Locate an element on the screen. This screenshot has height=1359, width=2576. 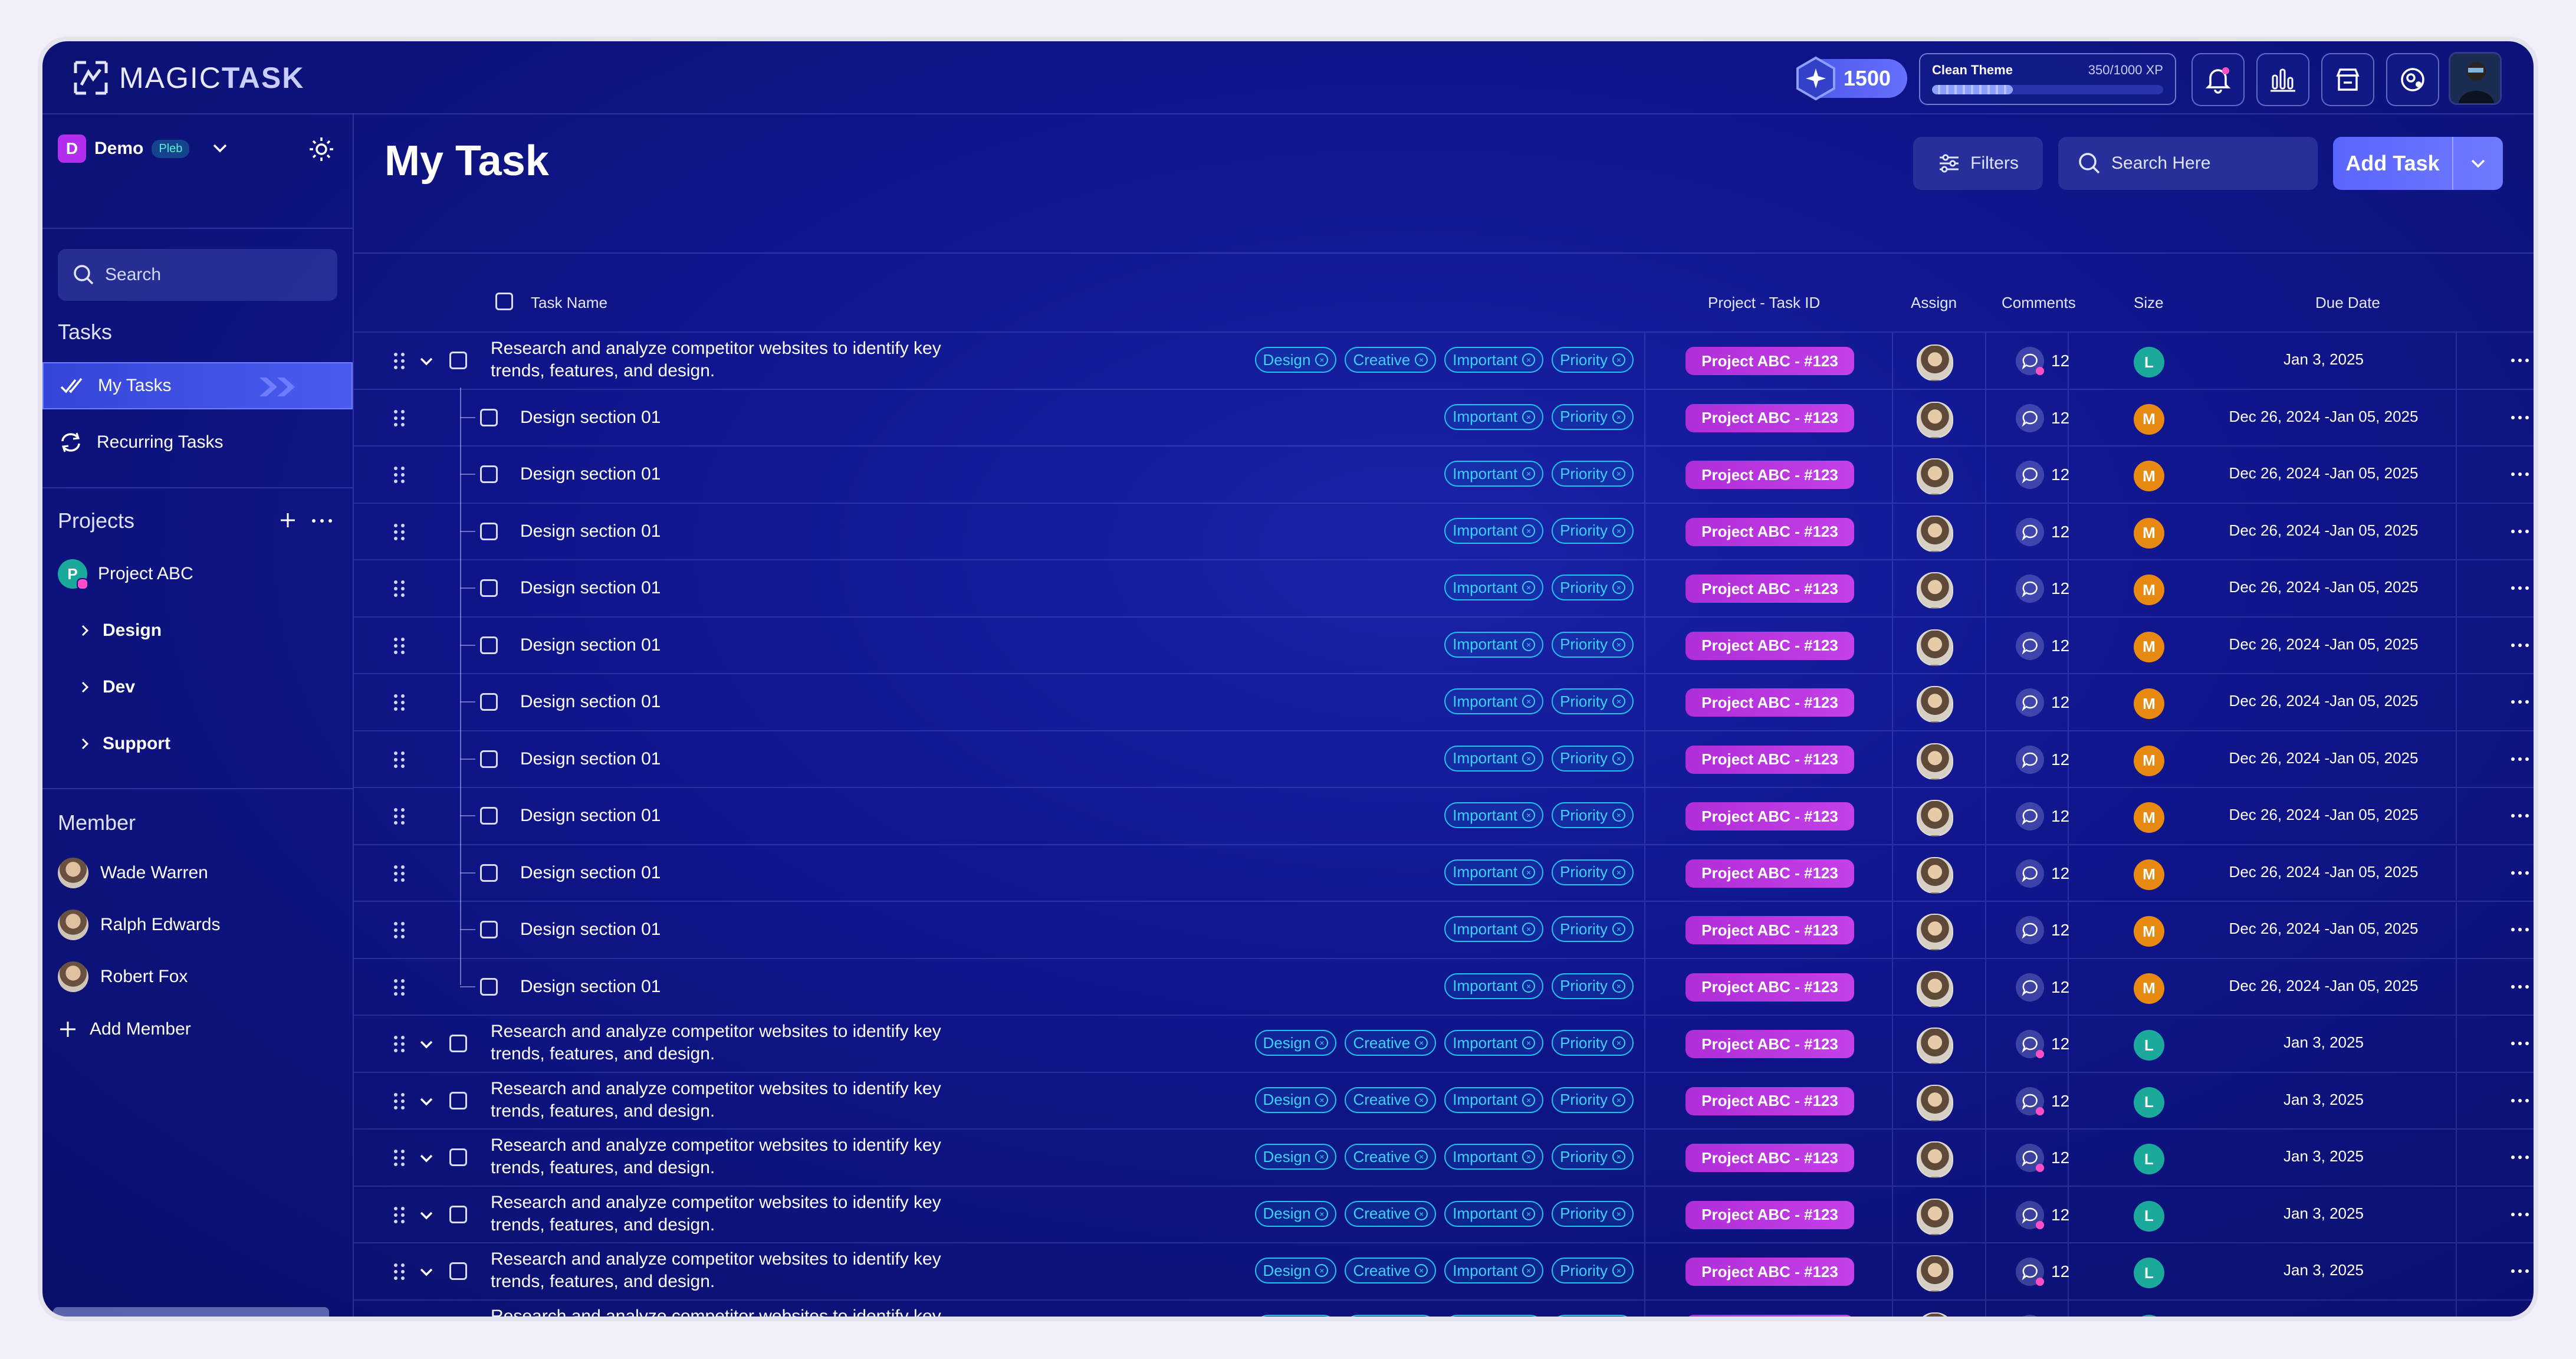
subproject-support: Support is located at coordinates (197, 744).